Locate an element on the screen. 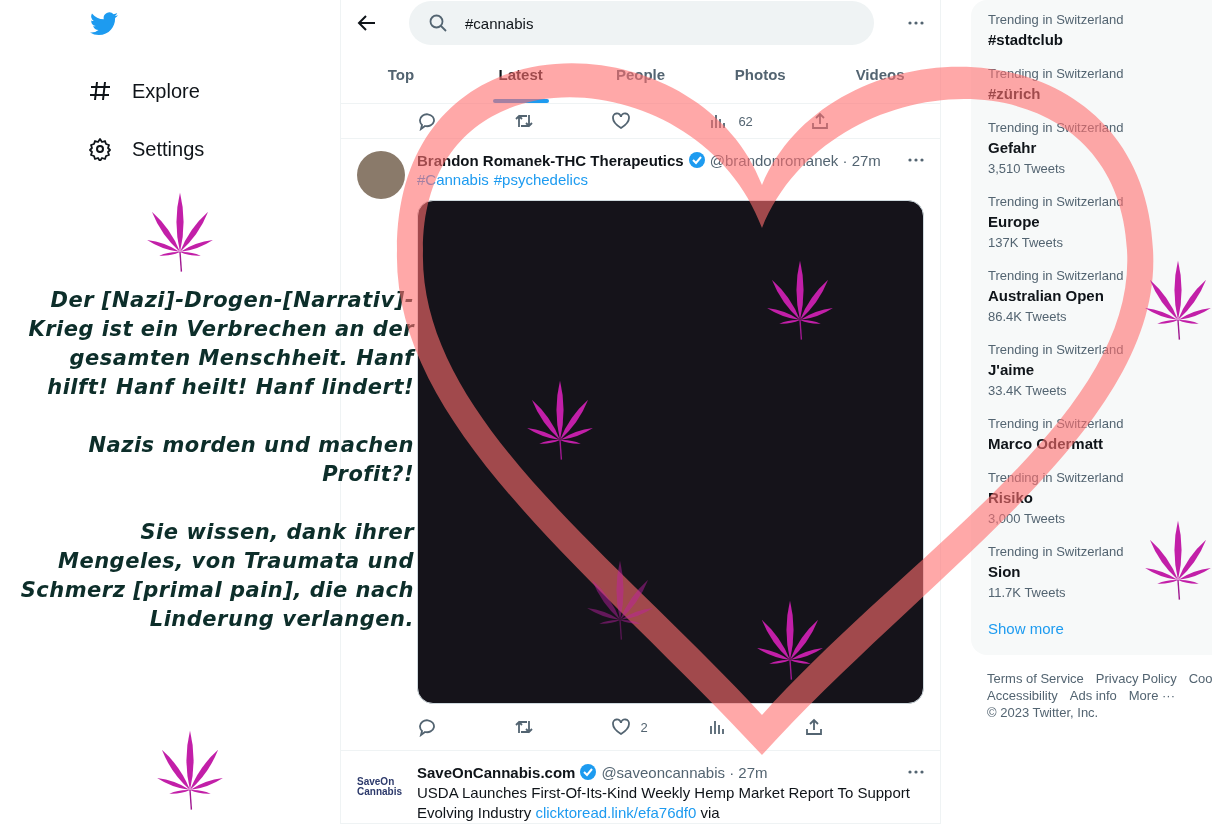 The height and width of the screenshot is (824, 1212). trend-count: 33.4K Tweets is located at coordinates (1028, 390).